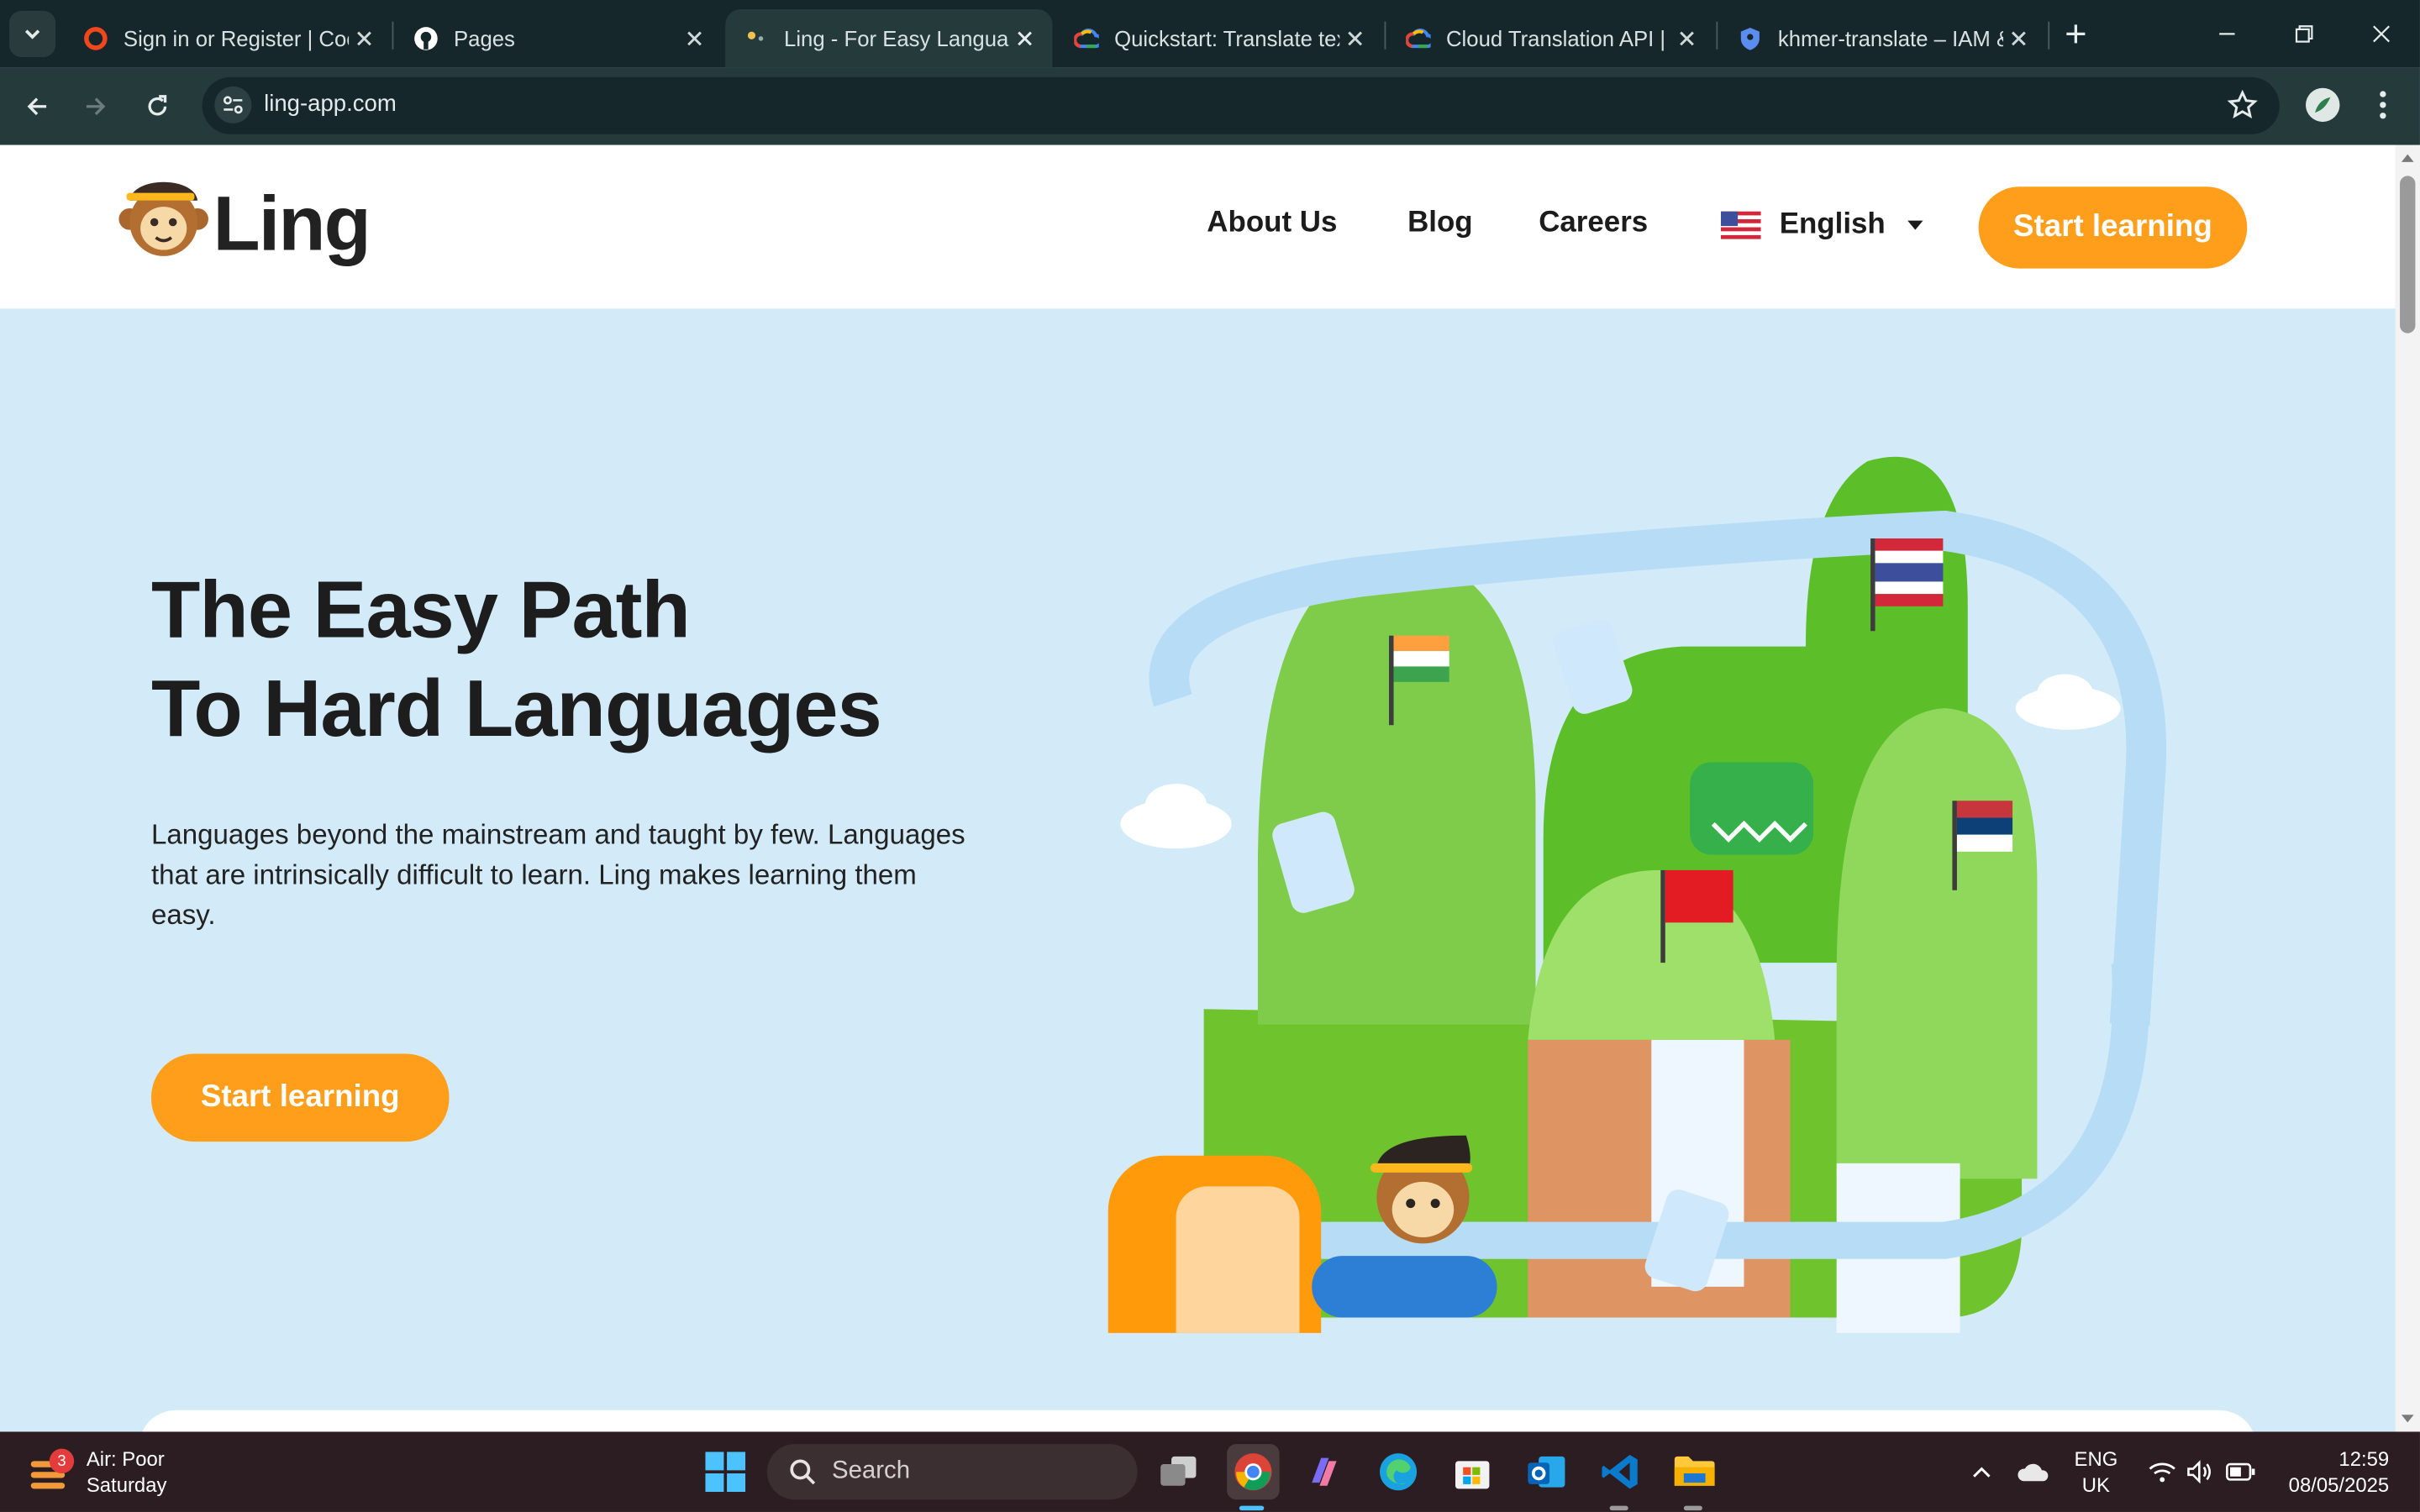  Describe the element at coordinates (1218, 38) in the screenshot. I see `browser-tab: Quickstart: Translate tex` at that location.